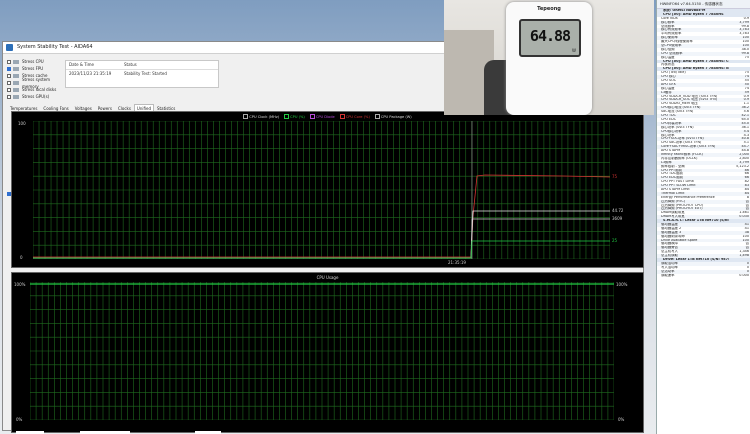  What do you see at coordinates (621, 419) in the screenshot?
I see `y-axis-bottom-right-label: 0%` at bounding box center [621, 419].